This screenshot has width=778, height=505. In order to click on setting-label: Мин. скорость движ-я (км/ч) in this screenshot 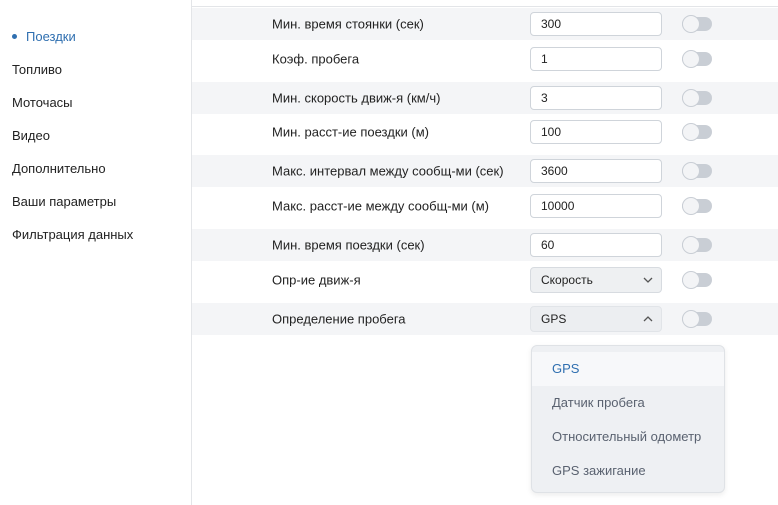, I will do `click(356, 98)`.